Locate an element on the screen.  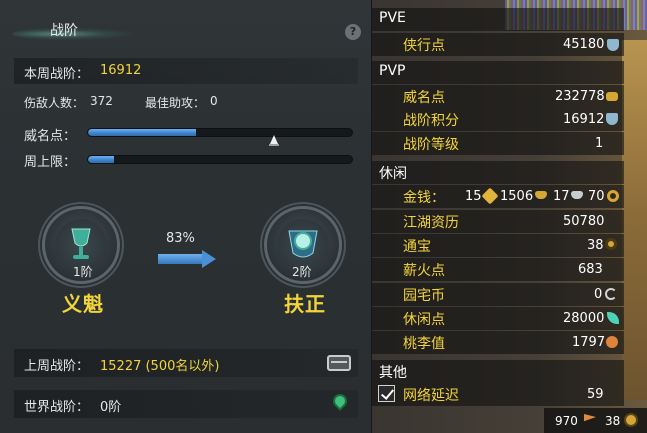
assists-value: 0 is located at coordinates (214, 101).